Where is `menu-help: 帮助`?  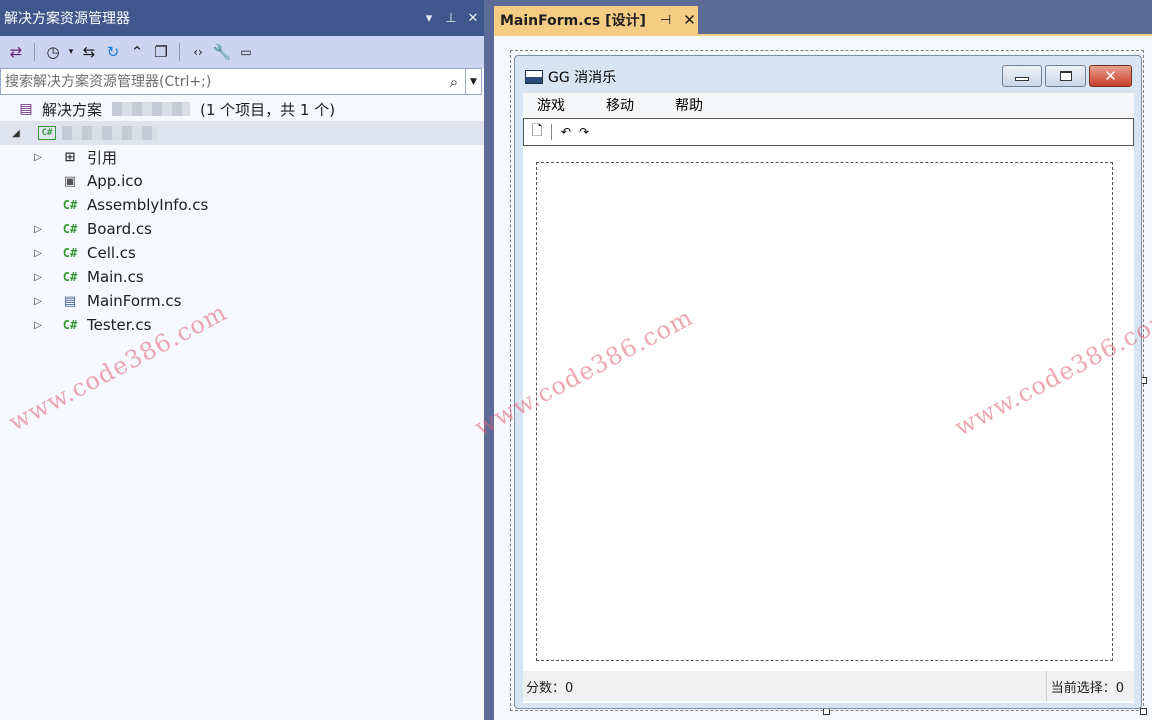 menu-help: 帮助 is located at coordinates (695, 105).